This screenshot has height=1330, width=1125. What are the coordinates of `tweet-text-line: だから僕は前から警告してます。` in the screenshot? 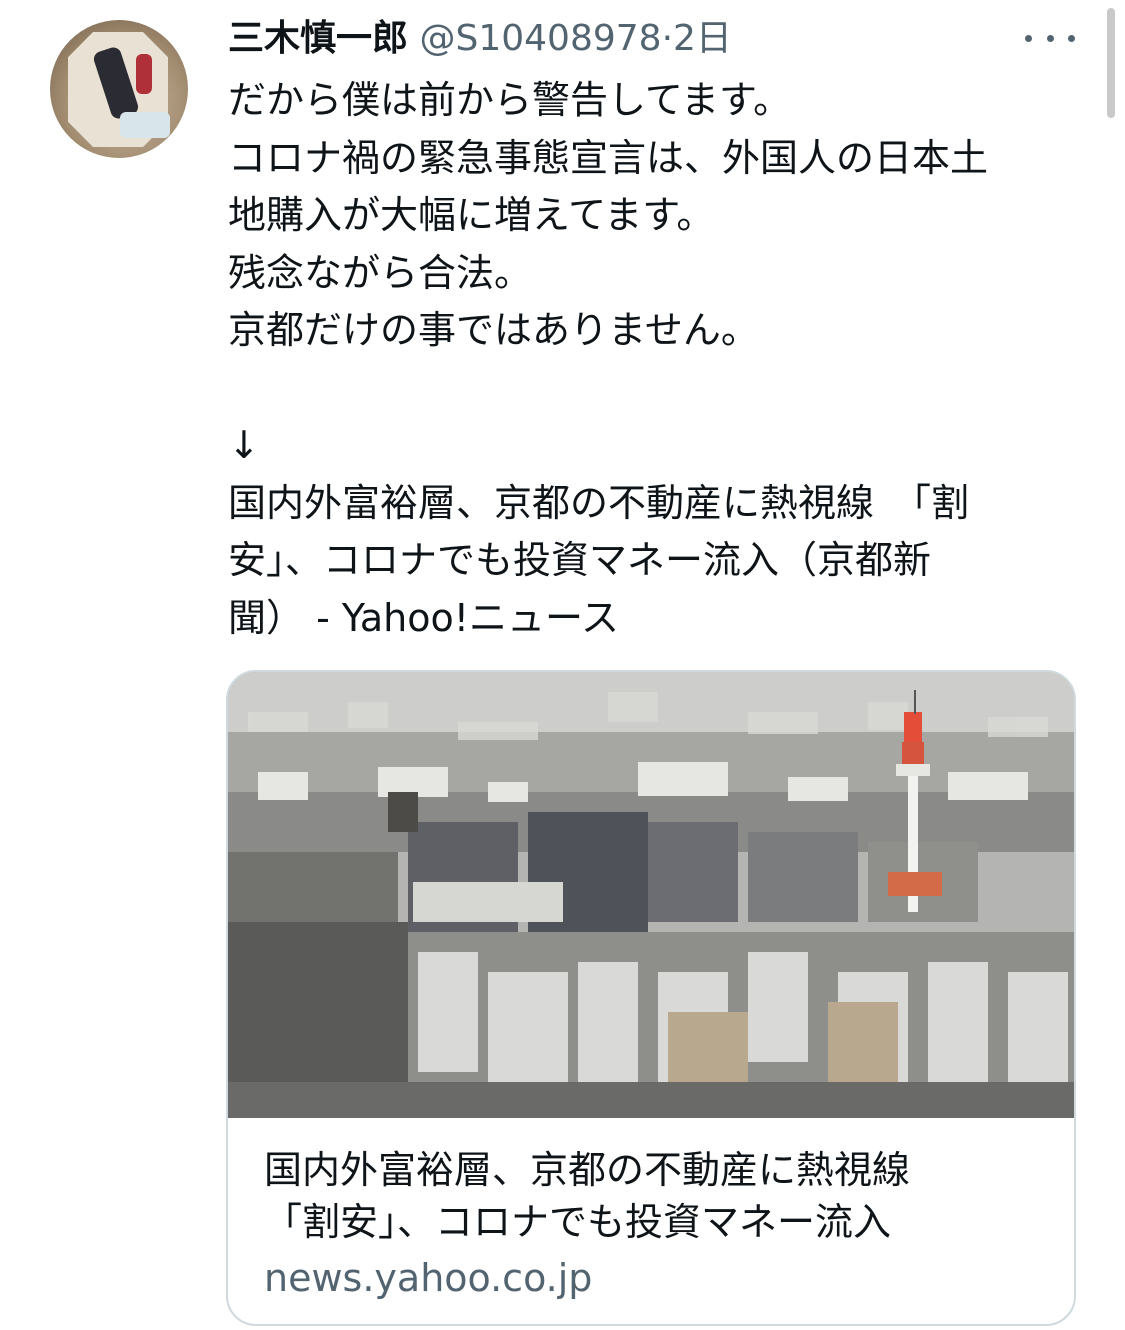 It's located at (510, 100).